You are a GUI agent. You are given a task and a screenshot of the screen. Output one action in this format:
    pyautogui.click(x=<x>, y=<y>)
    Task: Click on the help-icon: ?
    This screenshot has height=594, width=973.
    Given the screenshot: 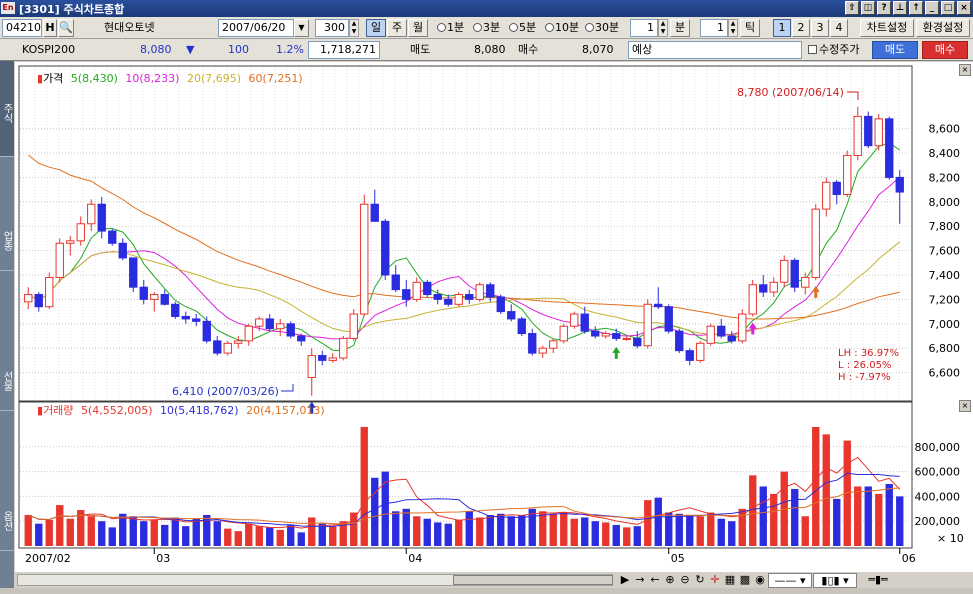 What is the action you would take?
    pyautogui.click(x=884, y=8)
    